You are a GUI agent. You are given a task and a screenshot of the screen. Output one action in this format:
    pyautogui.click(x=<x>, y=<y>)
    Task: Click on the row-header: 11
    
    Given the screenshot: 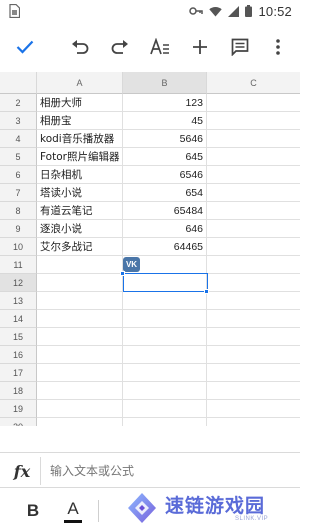 What is the action you would take?
    pyautogui.click(x=18, y=265)
    